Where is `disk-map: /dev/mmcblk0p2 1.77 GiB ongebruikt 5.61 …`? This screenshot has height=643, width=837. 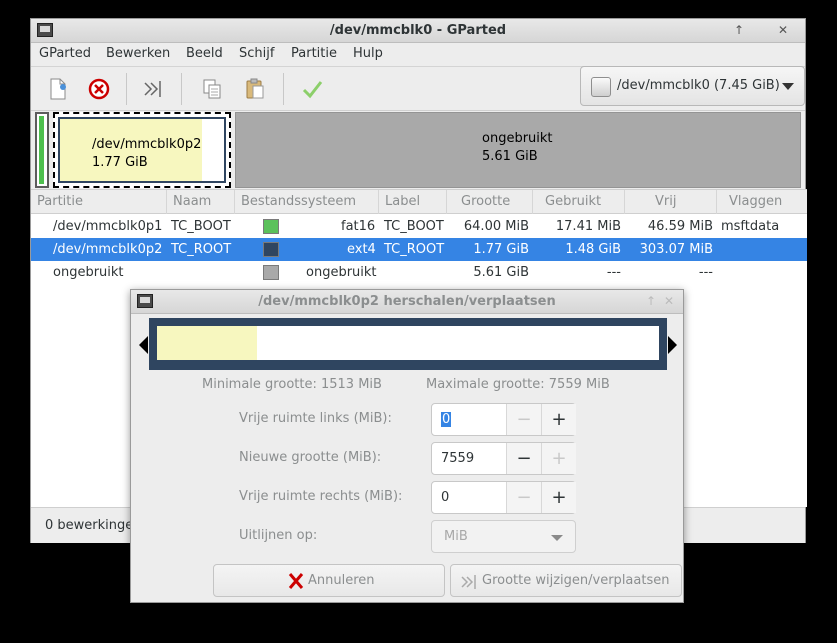
disk-map: /dev/mmcblk0p2 1.77 GiB ongebruikt 5.61 … is located at coordinates (418, 150).